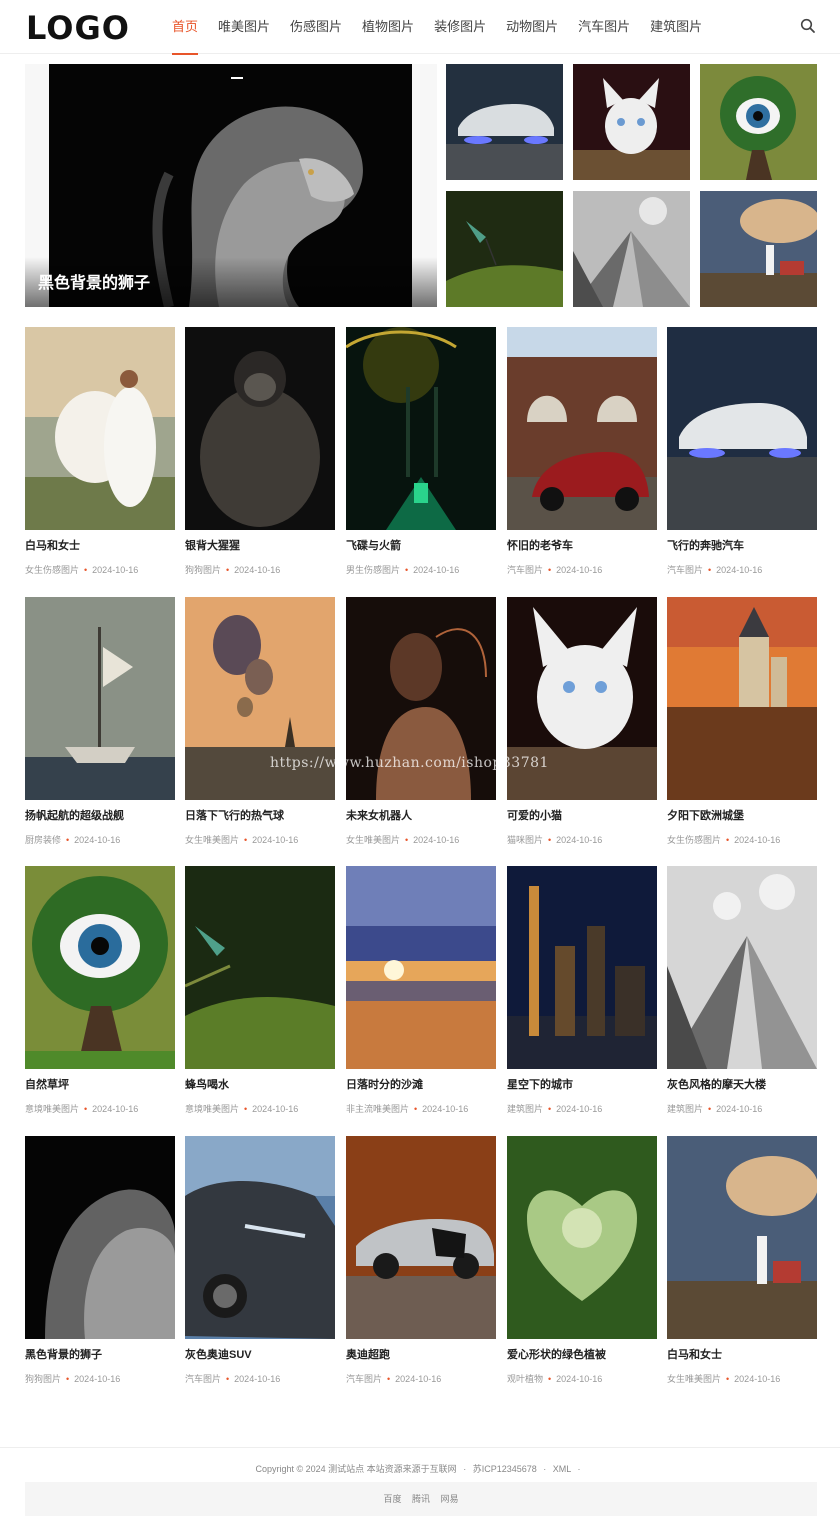 This screenshot has height=1526, width=840. I want to click on card-title: 灰色奥迪SUV, so click(218, 1354).